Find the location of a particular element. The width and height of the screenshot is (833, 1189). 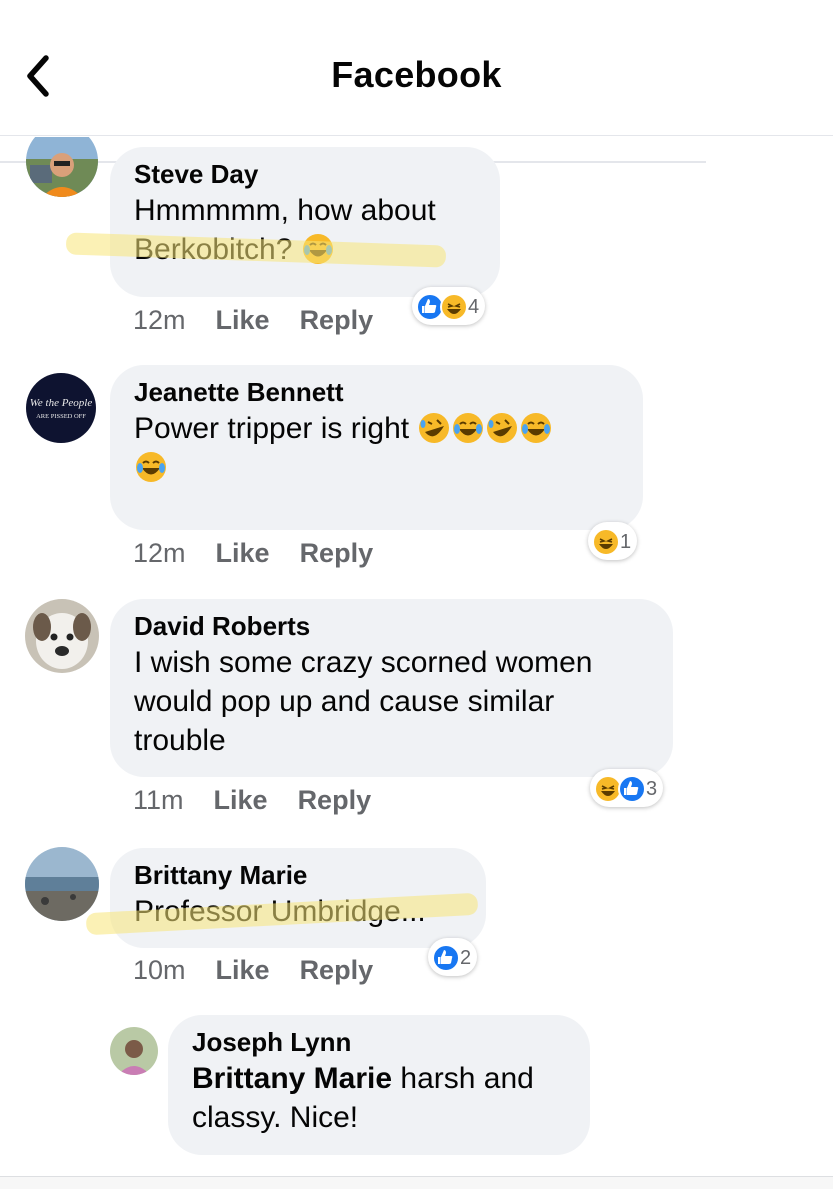

avatar-caption: ARE PISSED OFF is located at coordinates (61, 416).